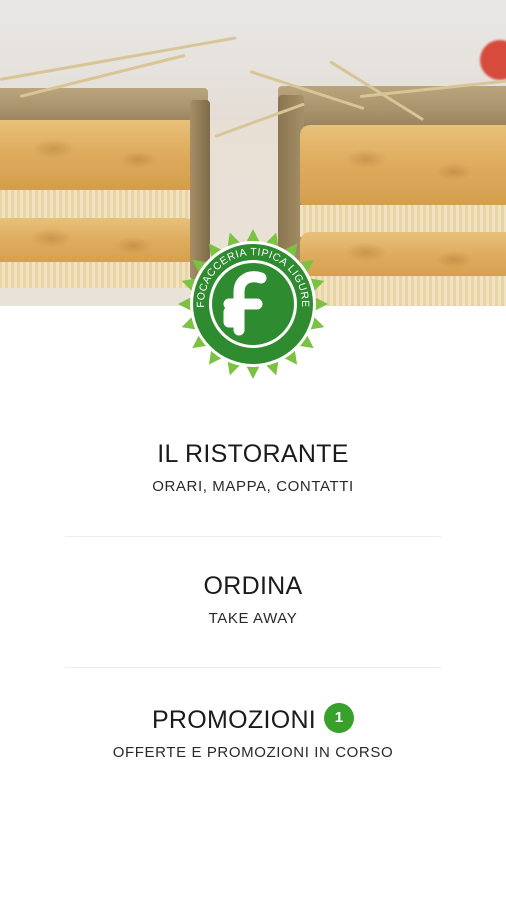 Image resolution: width=506 pixels, height=900 pixels. I want to click on brand-logo: FOCACCERIA TIPICA LIGURE, so click(253, 304).